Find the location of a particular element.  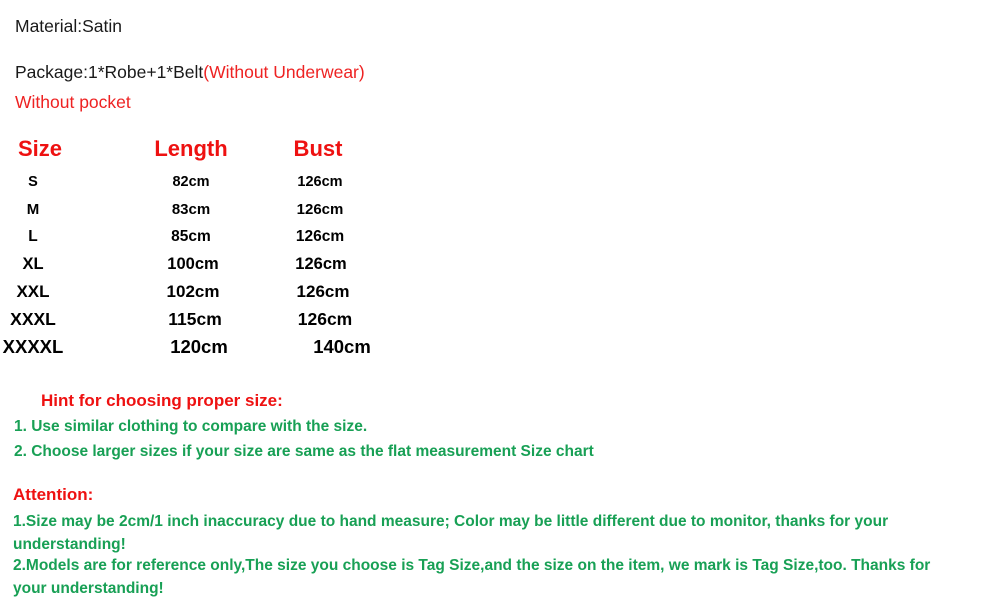

cell-size: XXXL is located at coordinates (33, 319).